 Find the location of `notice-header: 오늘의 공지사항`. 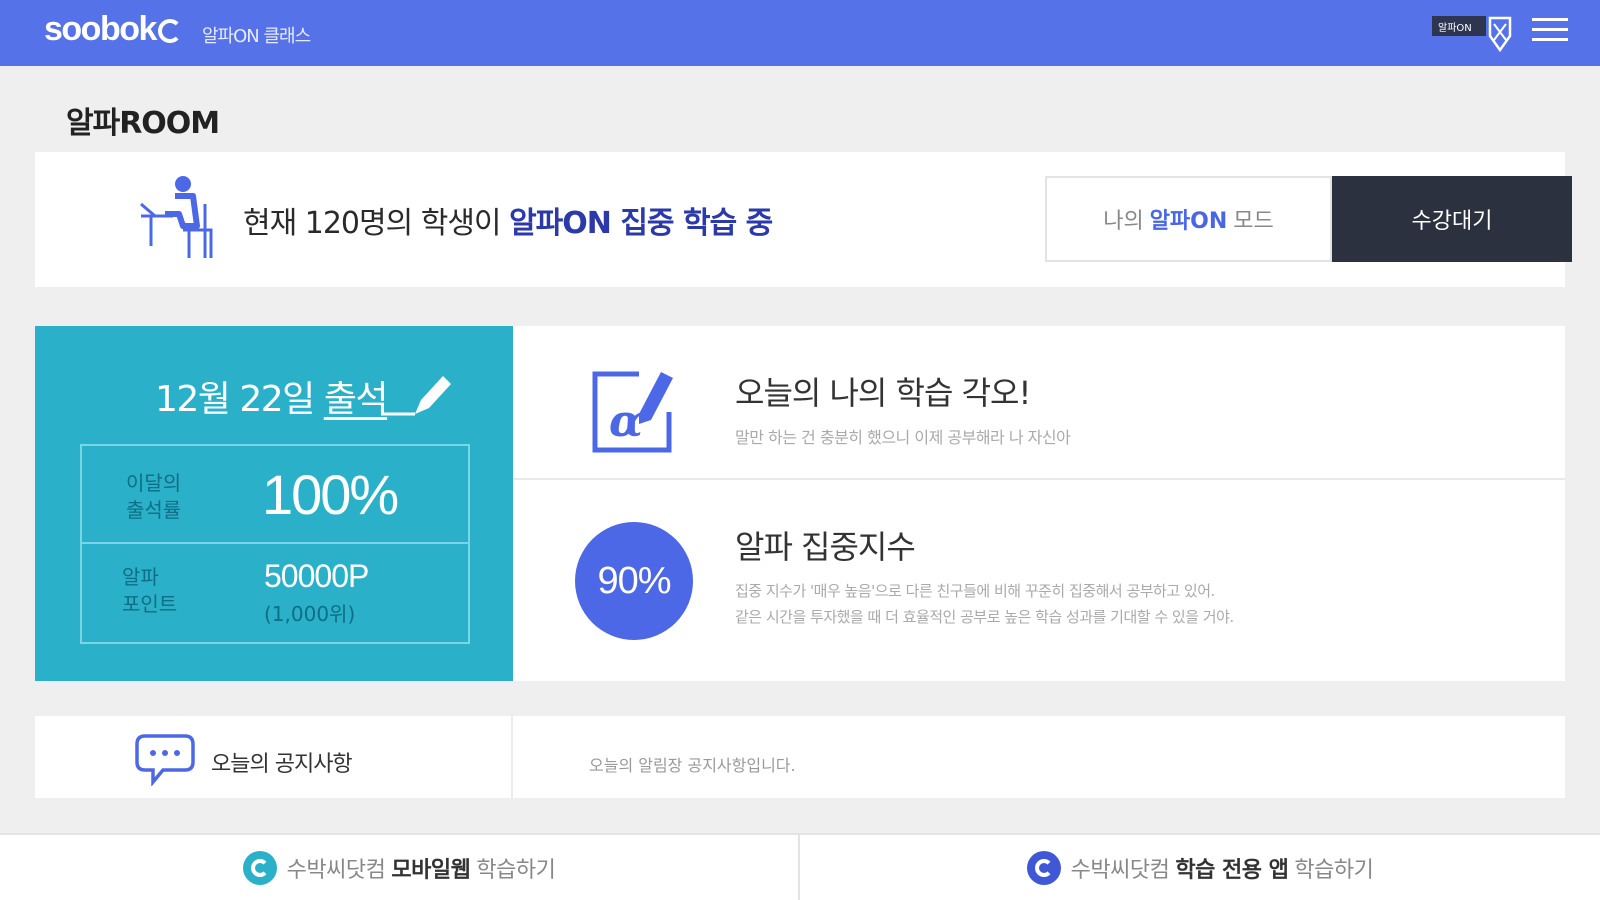

notice-header: 오늘의 공지사항 is located at coordinates (274, 757).